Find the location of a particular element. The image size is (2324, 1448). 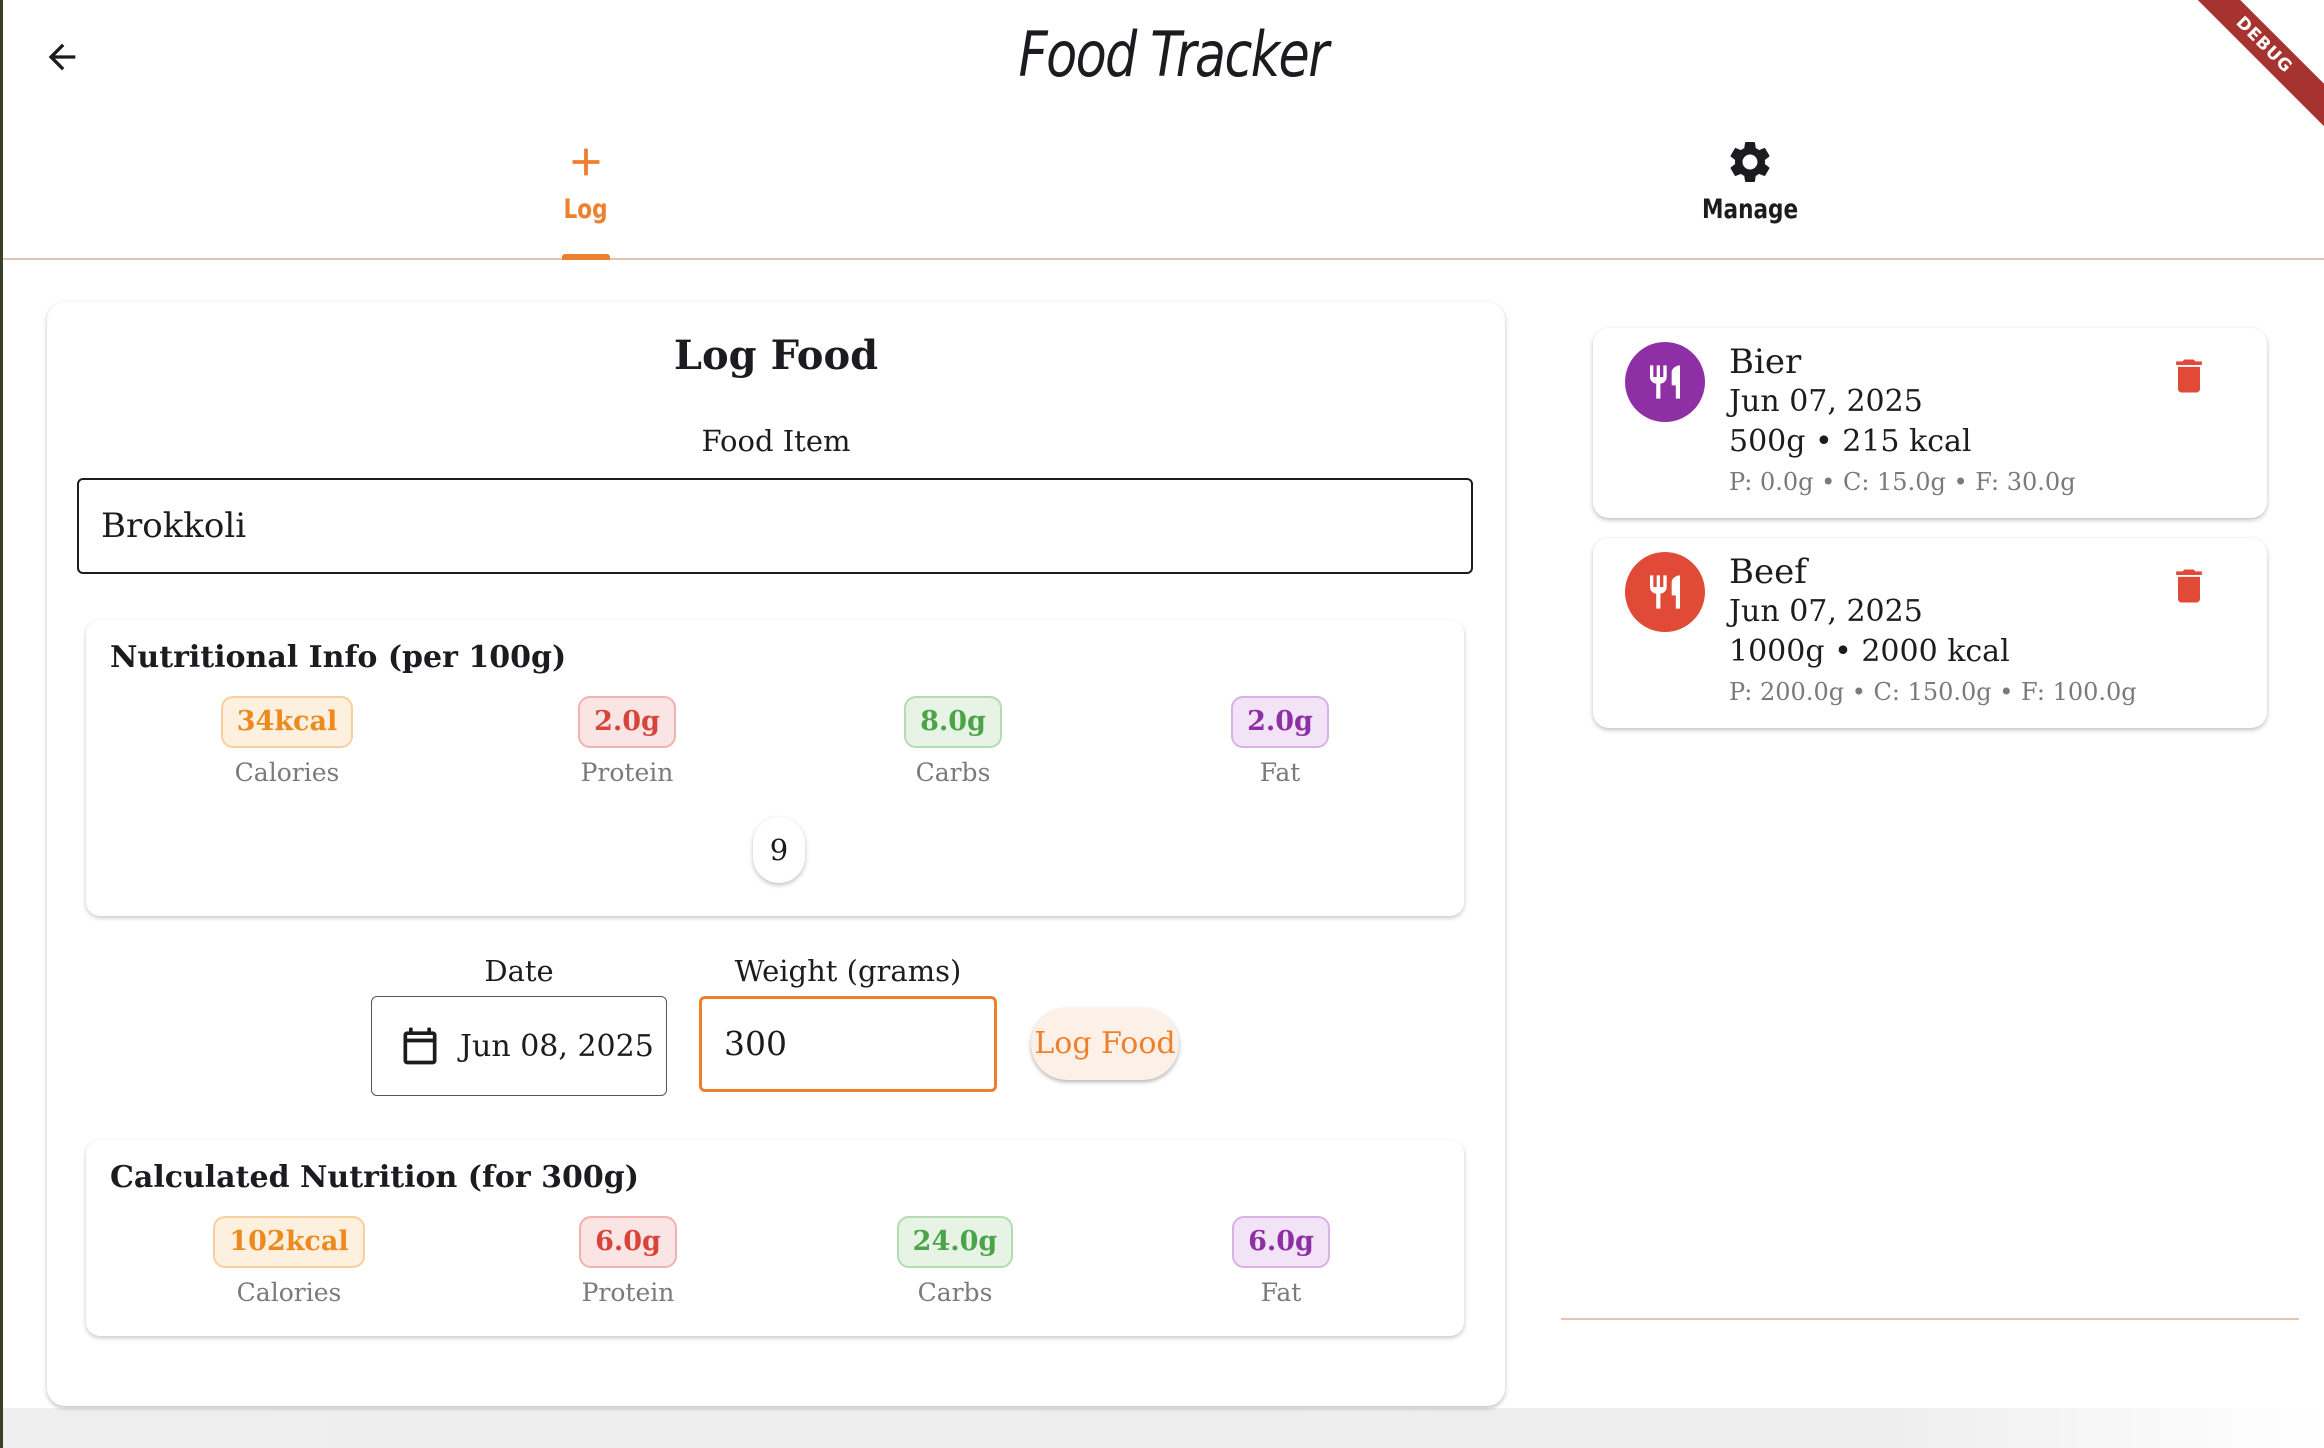

stat-carbs: 8.0g Carbs is located at coordinates (953, 741).